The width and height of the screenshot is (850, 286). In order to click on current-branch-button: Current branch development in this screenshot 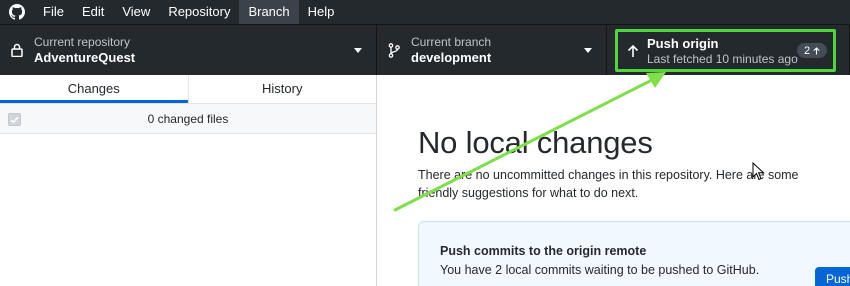, I will do `click(492, 50)`.